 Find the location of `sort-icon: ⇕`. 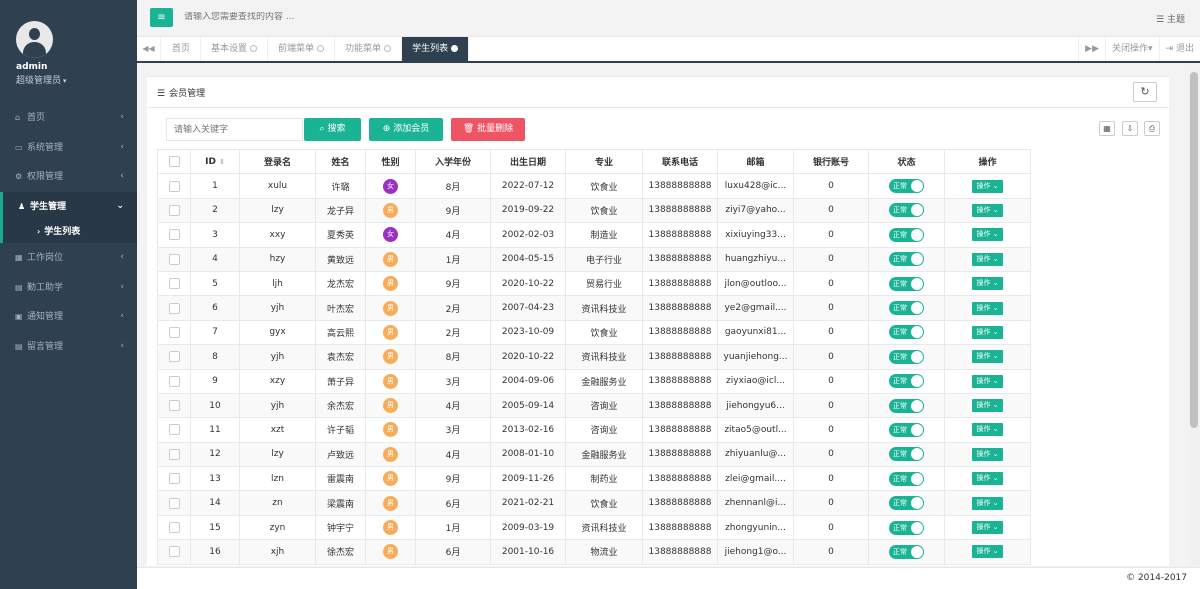

sort-icon: ⇕ is located at coordinates (222, 162).